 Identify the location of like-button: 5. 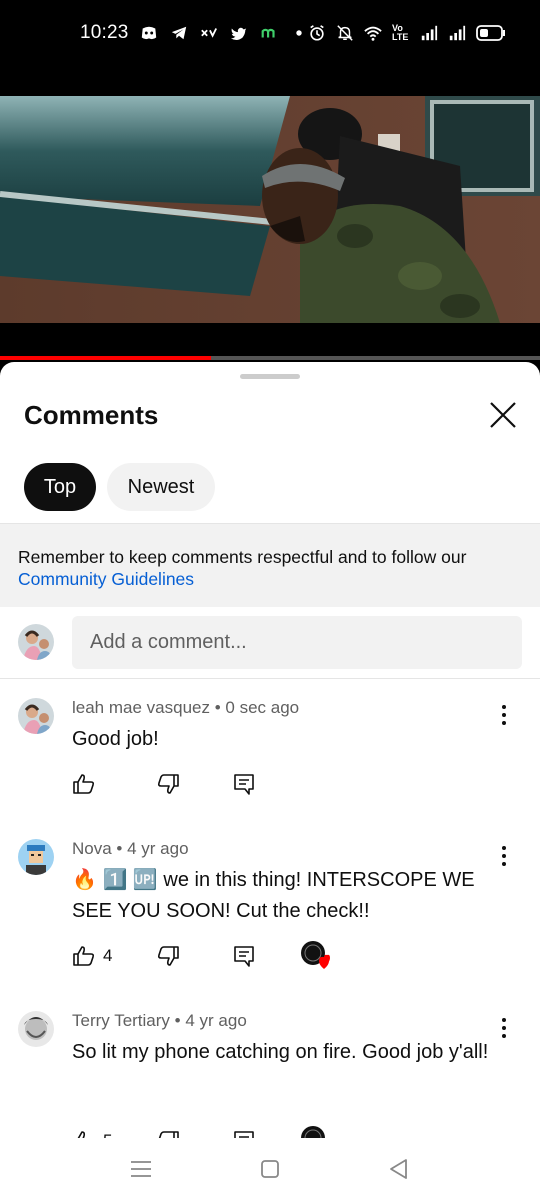
(92, 1133).